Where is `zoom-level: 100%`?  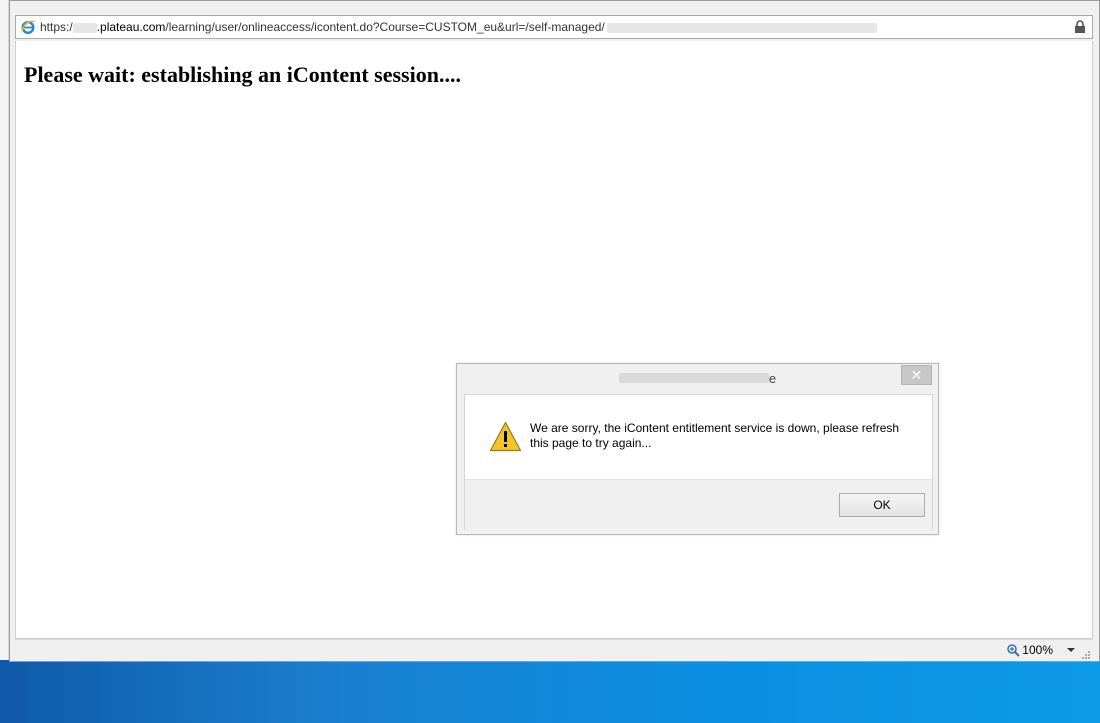
zoom-level: 100% is located at coordinates (1037, 650).